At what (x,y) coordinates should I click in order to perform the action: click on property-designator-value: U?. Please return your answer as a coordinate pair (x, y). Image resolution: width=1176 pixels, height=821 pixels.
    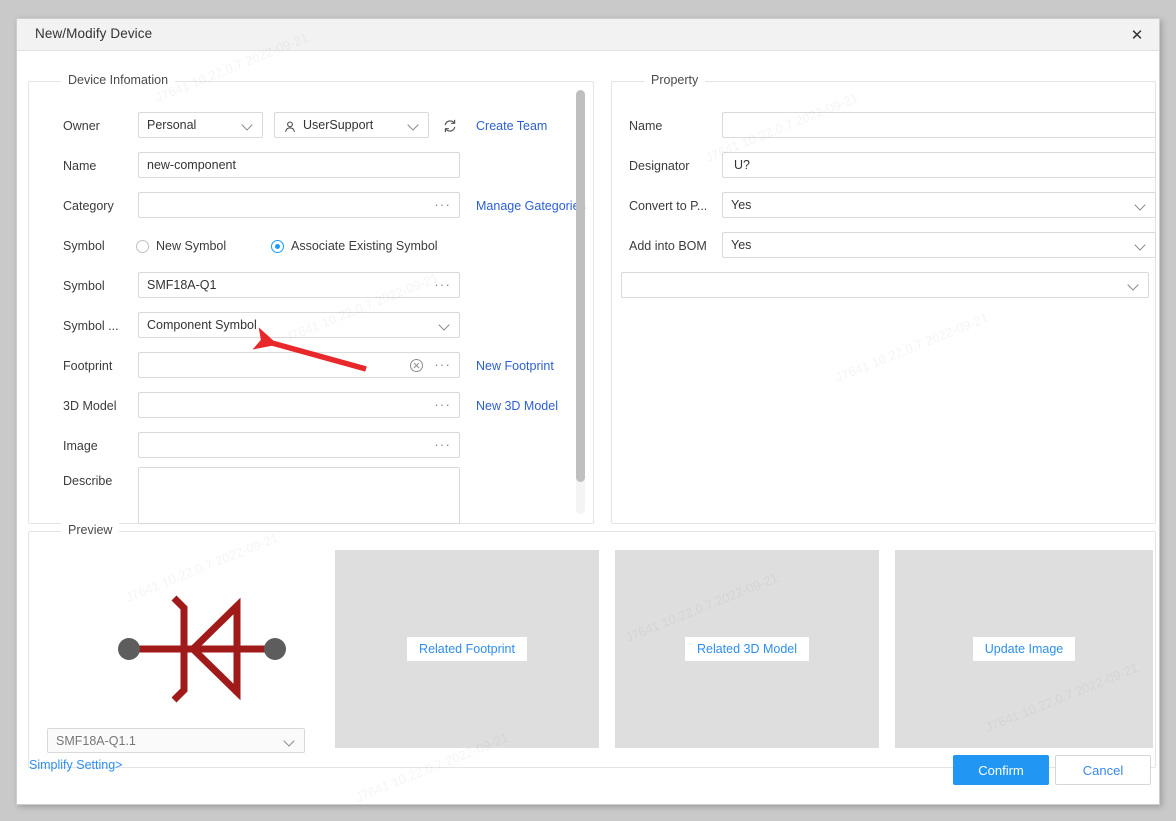
    Looking at the image, I should click on (742, 165).